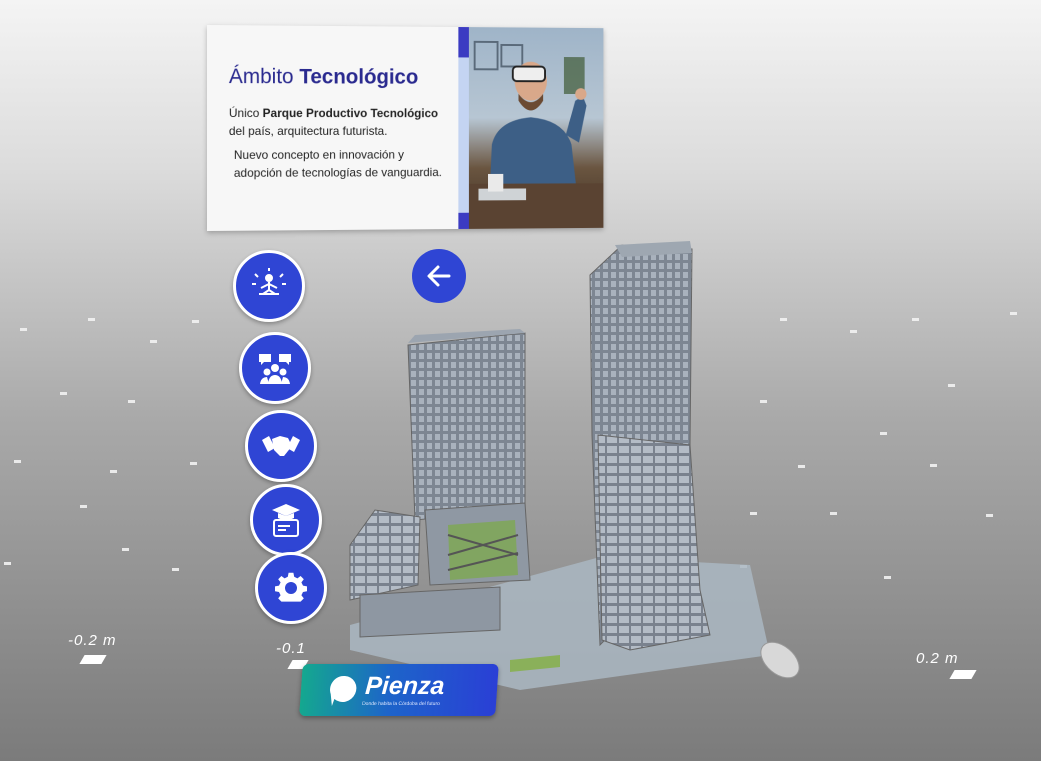  Describe the element at coordinates (401, 704) in the screenshot. I see `logo-tagline: Donde habita la Córdoba del futuro` at that location.